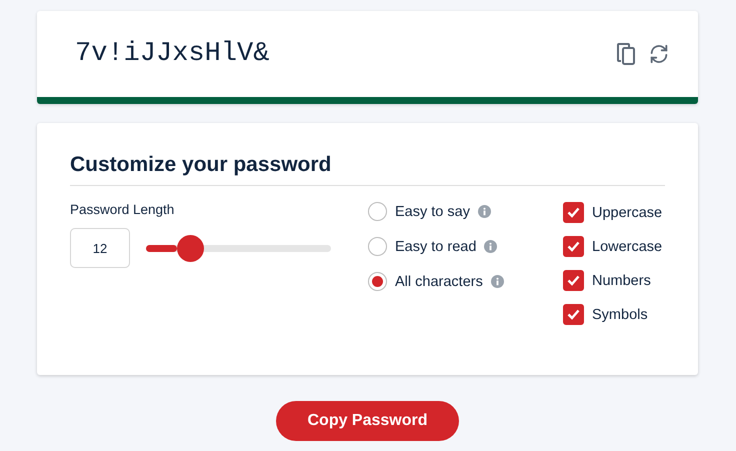 The image size is (736, 451). What do you see at coordinates (172, 54) in the screenshot?
I see `password-text: 7v!iJJxsHlV&` at bounding box center [172, 54].